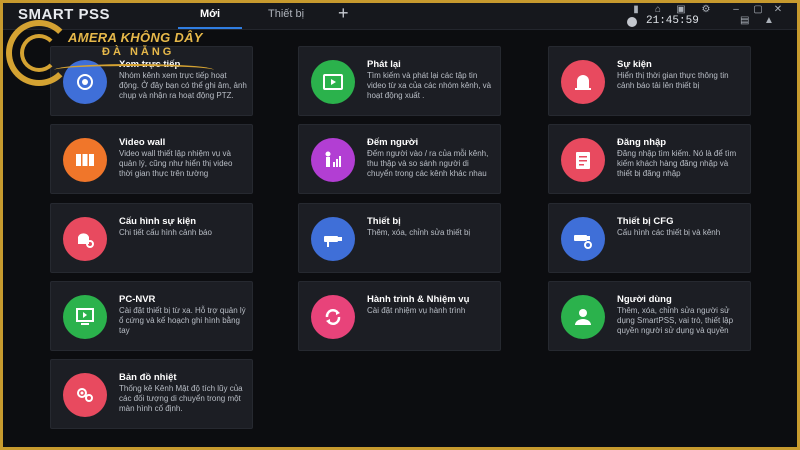  Describe the element at coordinates (744, 20) in the screenshot. I see `cpu-icon: ▤` at that location.